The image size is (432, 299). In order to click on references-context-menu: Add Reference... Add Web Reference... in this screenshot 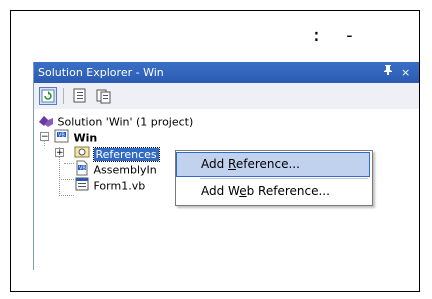, I will do `click(274, 178)`.